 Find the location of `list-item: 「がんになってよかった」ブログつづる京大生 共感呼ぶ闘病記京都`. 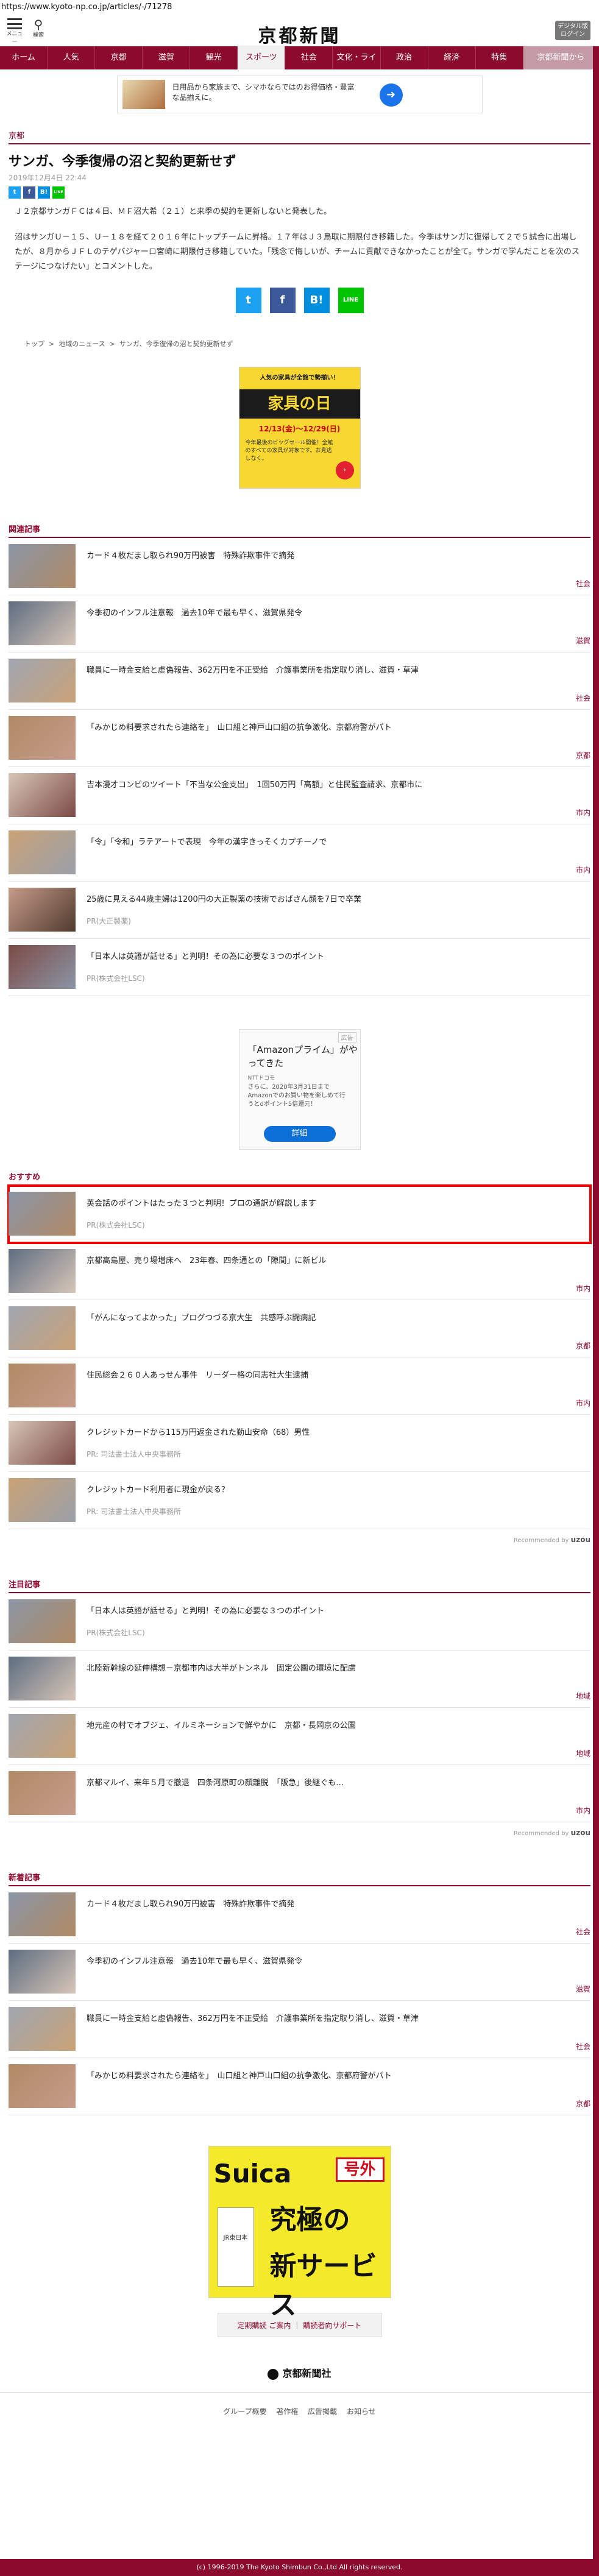

list-item: 「がんになってよかった」ブログつづる京大生 共感呼ぶ闘病記京都 is located at coordinates (299, 1328).